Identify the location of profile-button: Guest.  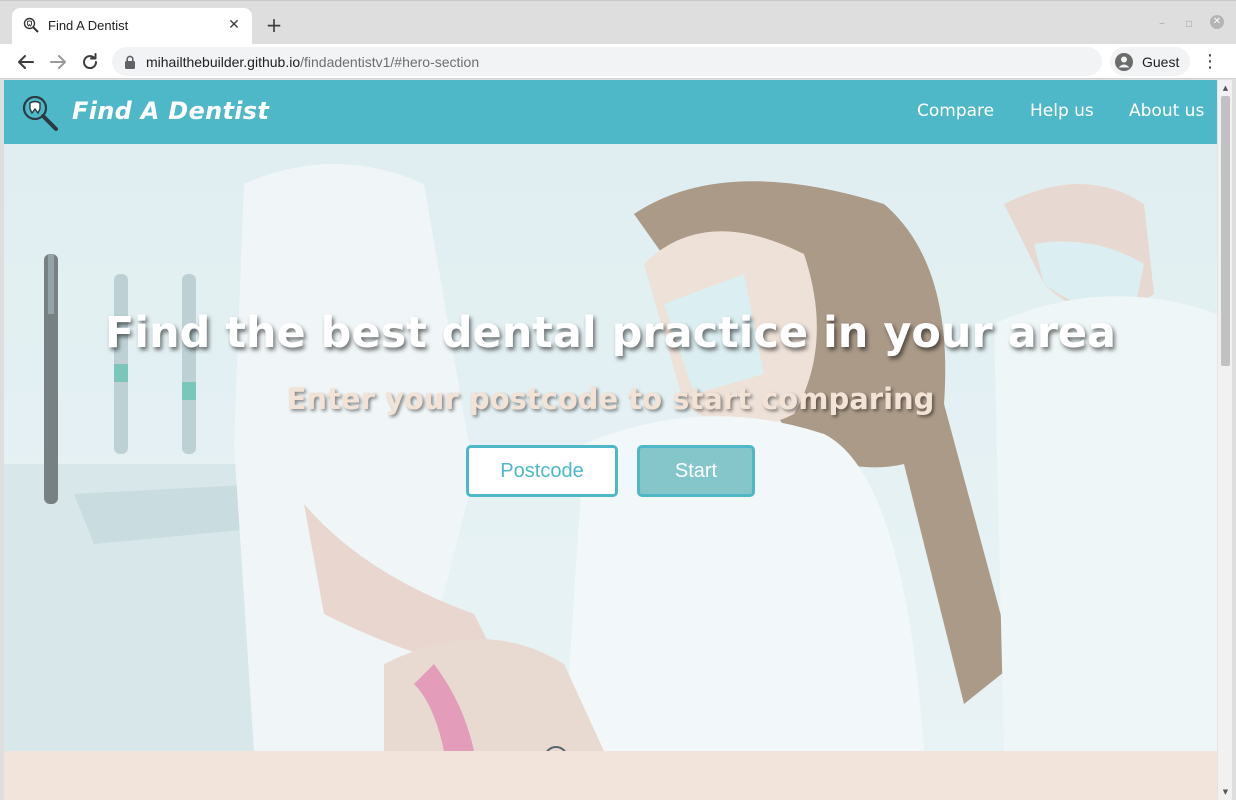
(1150, 61).